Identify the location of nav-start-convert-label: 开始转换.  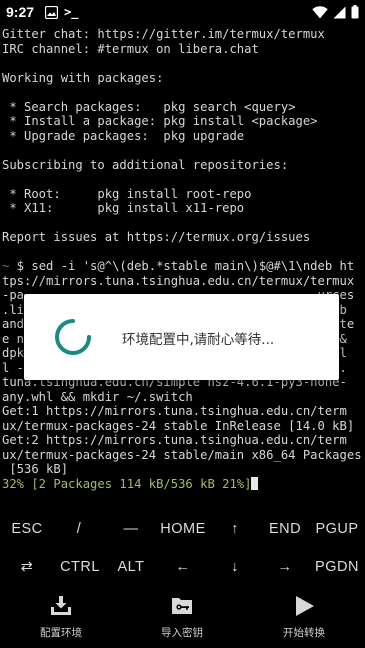
(304, 633).